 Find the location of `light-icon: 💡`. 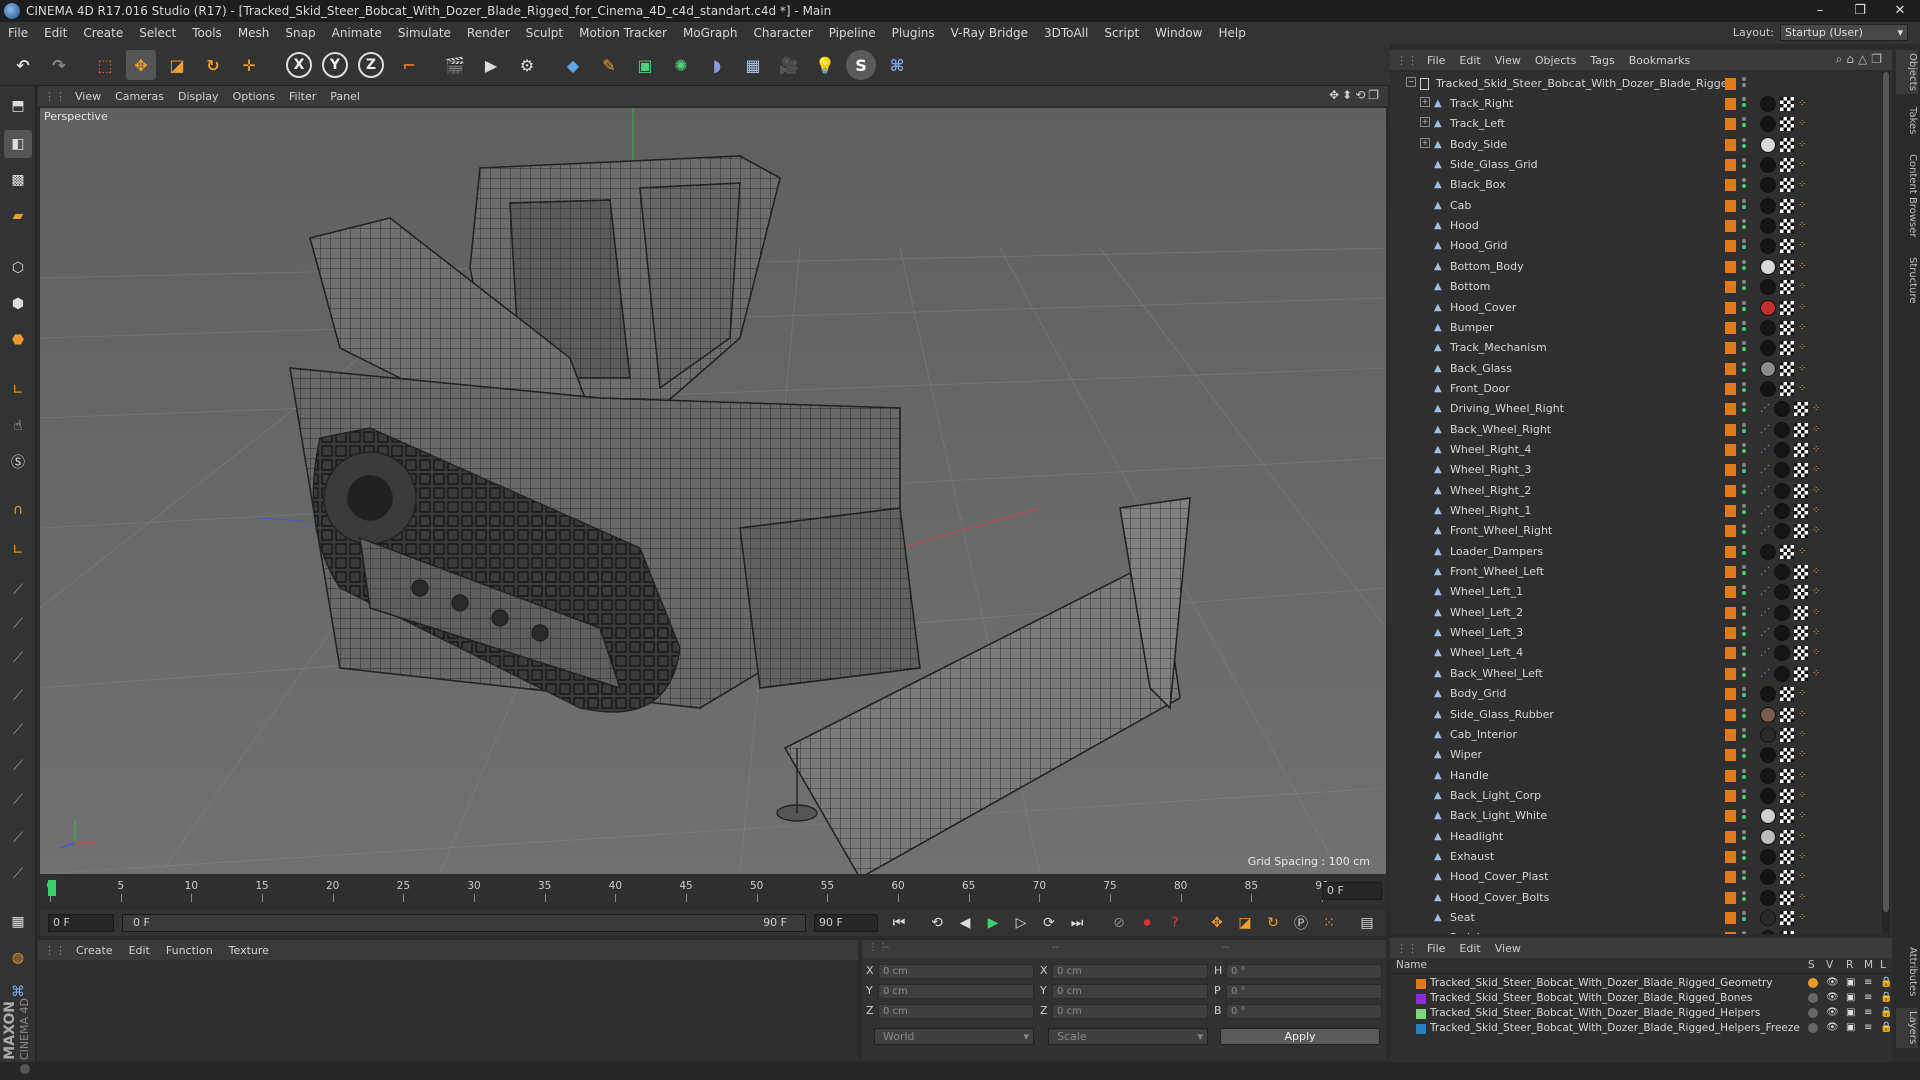

light-icon: 💡 is located at coordinates (825, 65).